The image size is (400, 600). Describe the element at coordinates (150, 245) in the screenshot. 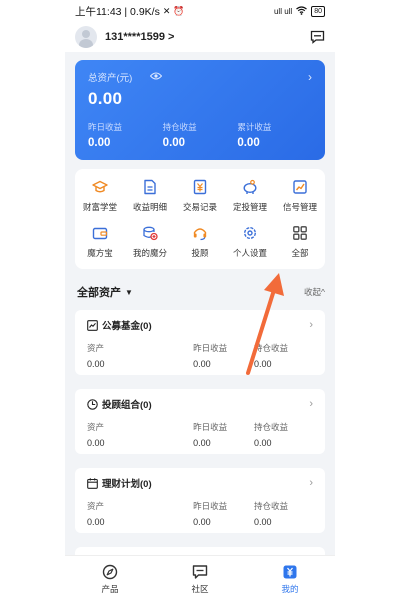

I see `feature-my-points: 我的魔分` at that location.